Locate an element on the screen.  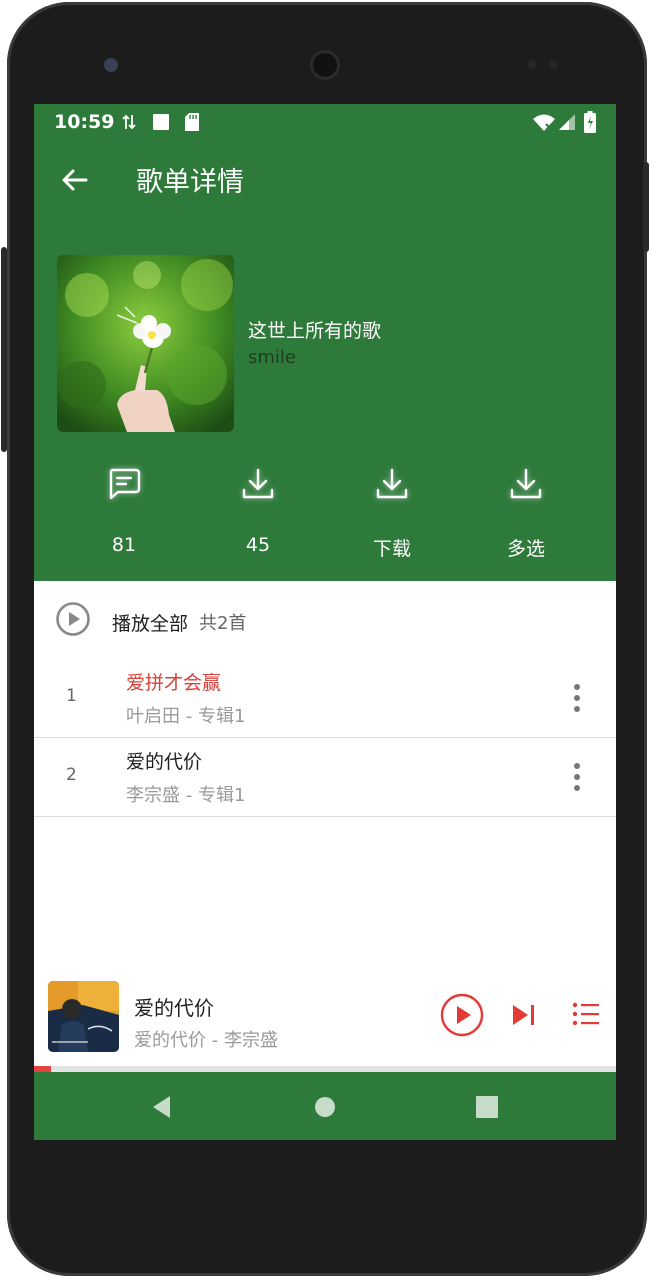
playlist-cover is located at coordinates (145, 343).